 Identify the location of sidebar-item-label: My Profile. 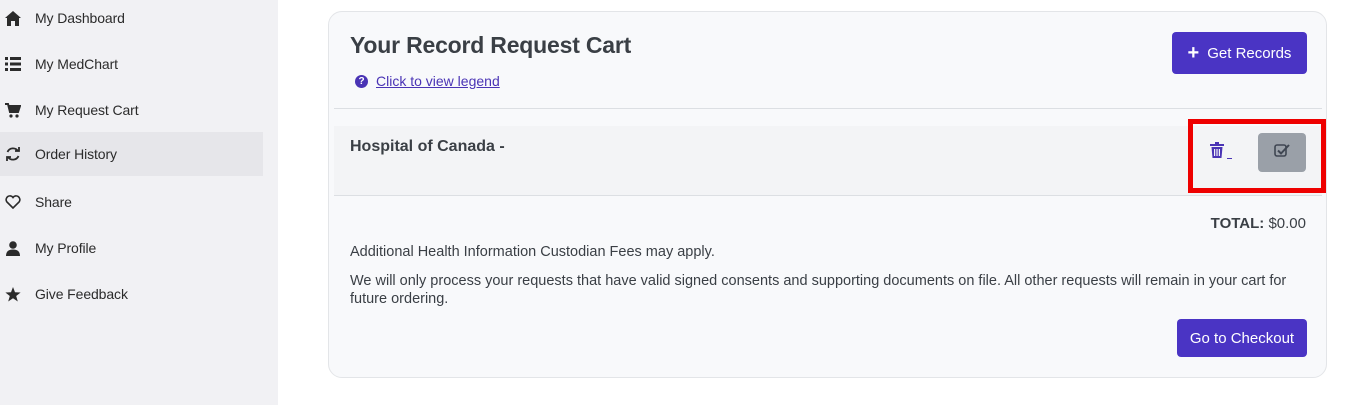
(66, 248).